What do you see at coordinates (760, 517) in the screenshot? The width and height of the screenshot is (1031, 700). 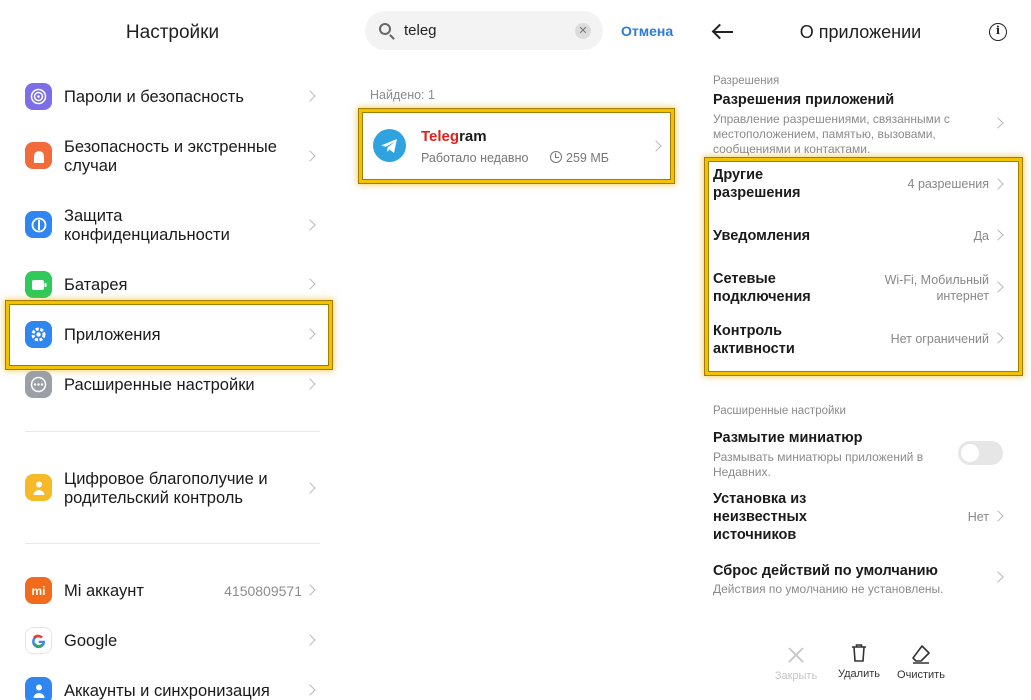 I see `unknown-sources-label: Установка из неизвестных источников` at bounding box center [760, 517].